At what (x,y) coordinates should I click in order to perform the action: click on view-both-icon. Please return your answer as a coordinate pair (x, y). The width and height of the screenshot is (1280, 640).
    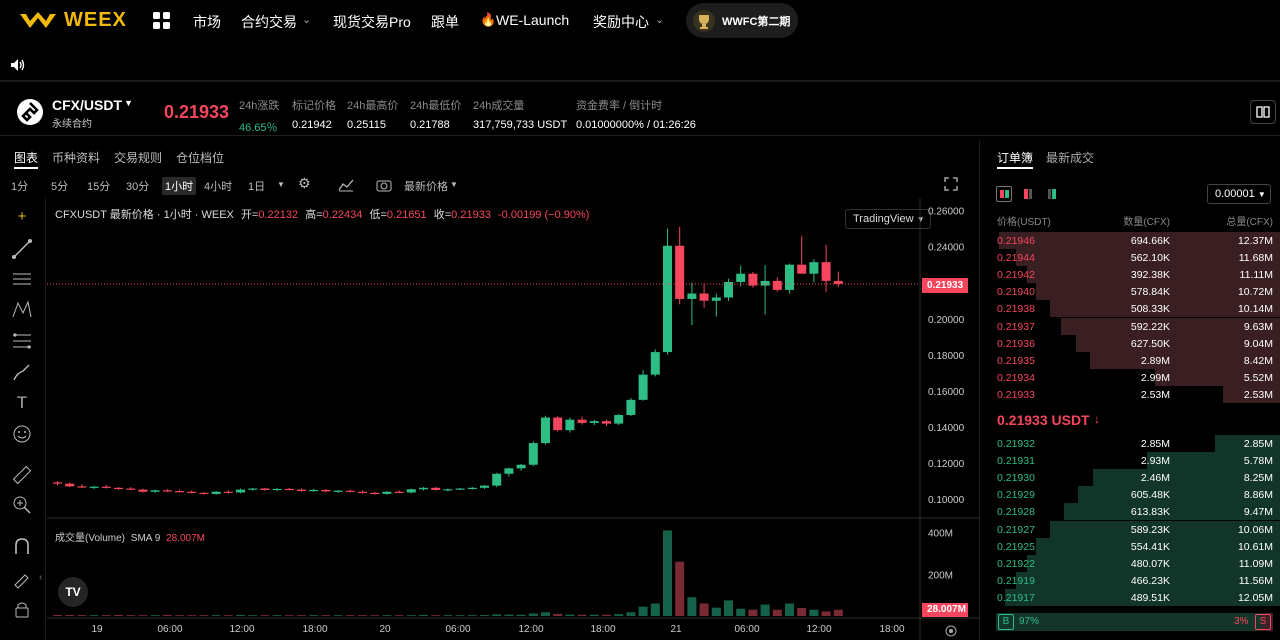
    Looking at the image, I should click on (1004, 194).